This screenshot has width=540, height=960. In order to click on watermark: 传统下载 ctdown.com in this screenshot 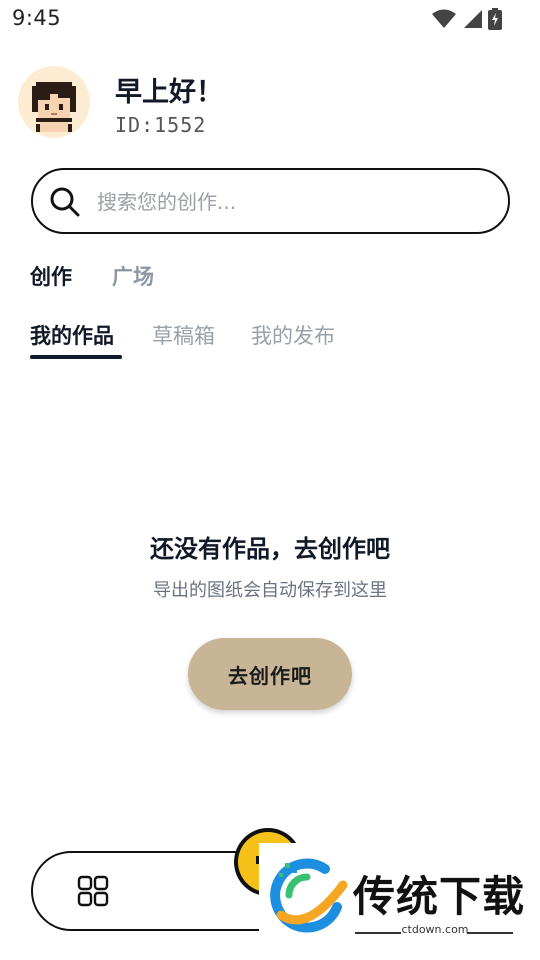, I will do `click(391, 891)`.